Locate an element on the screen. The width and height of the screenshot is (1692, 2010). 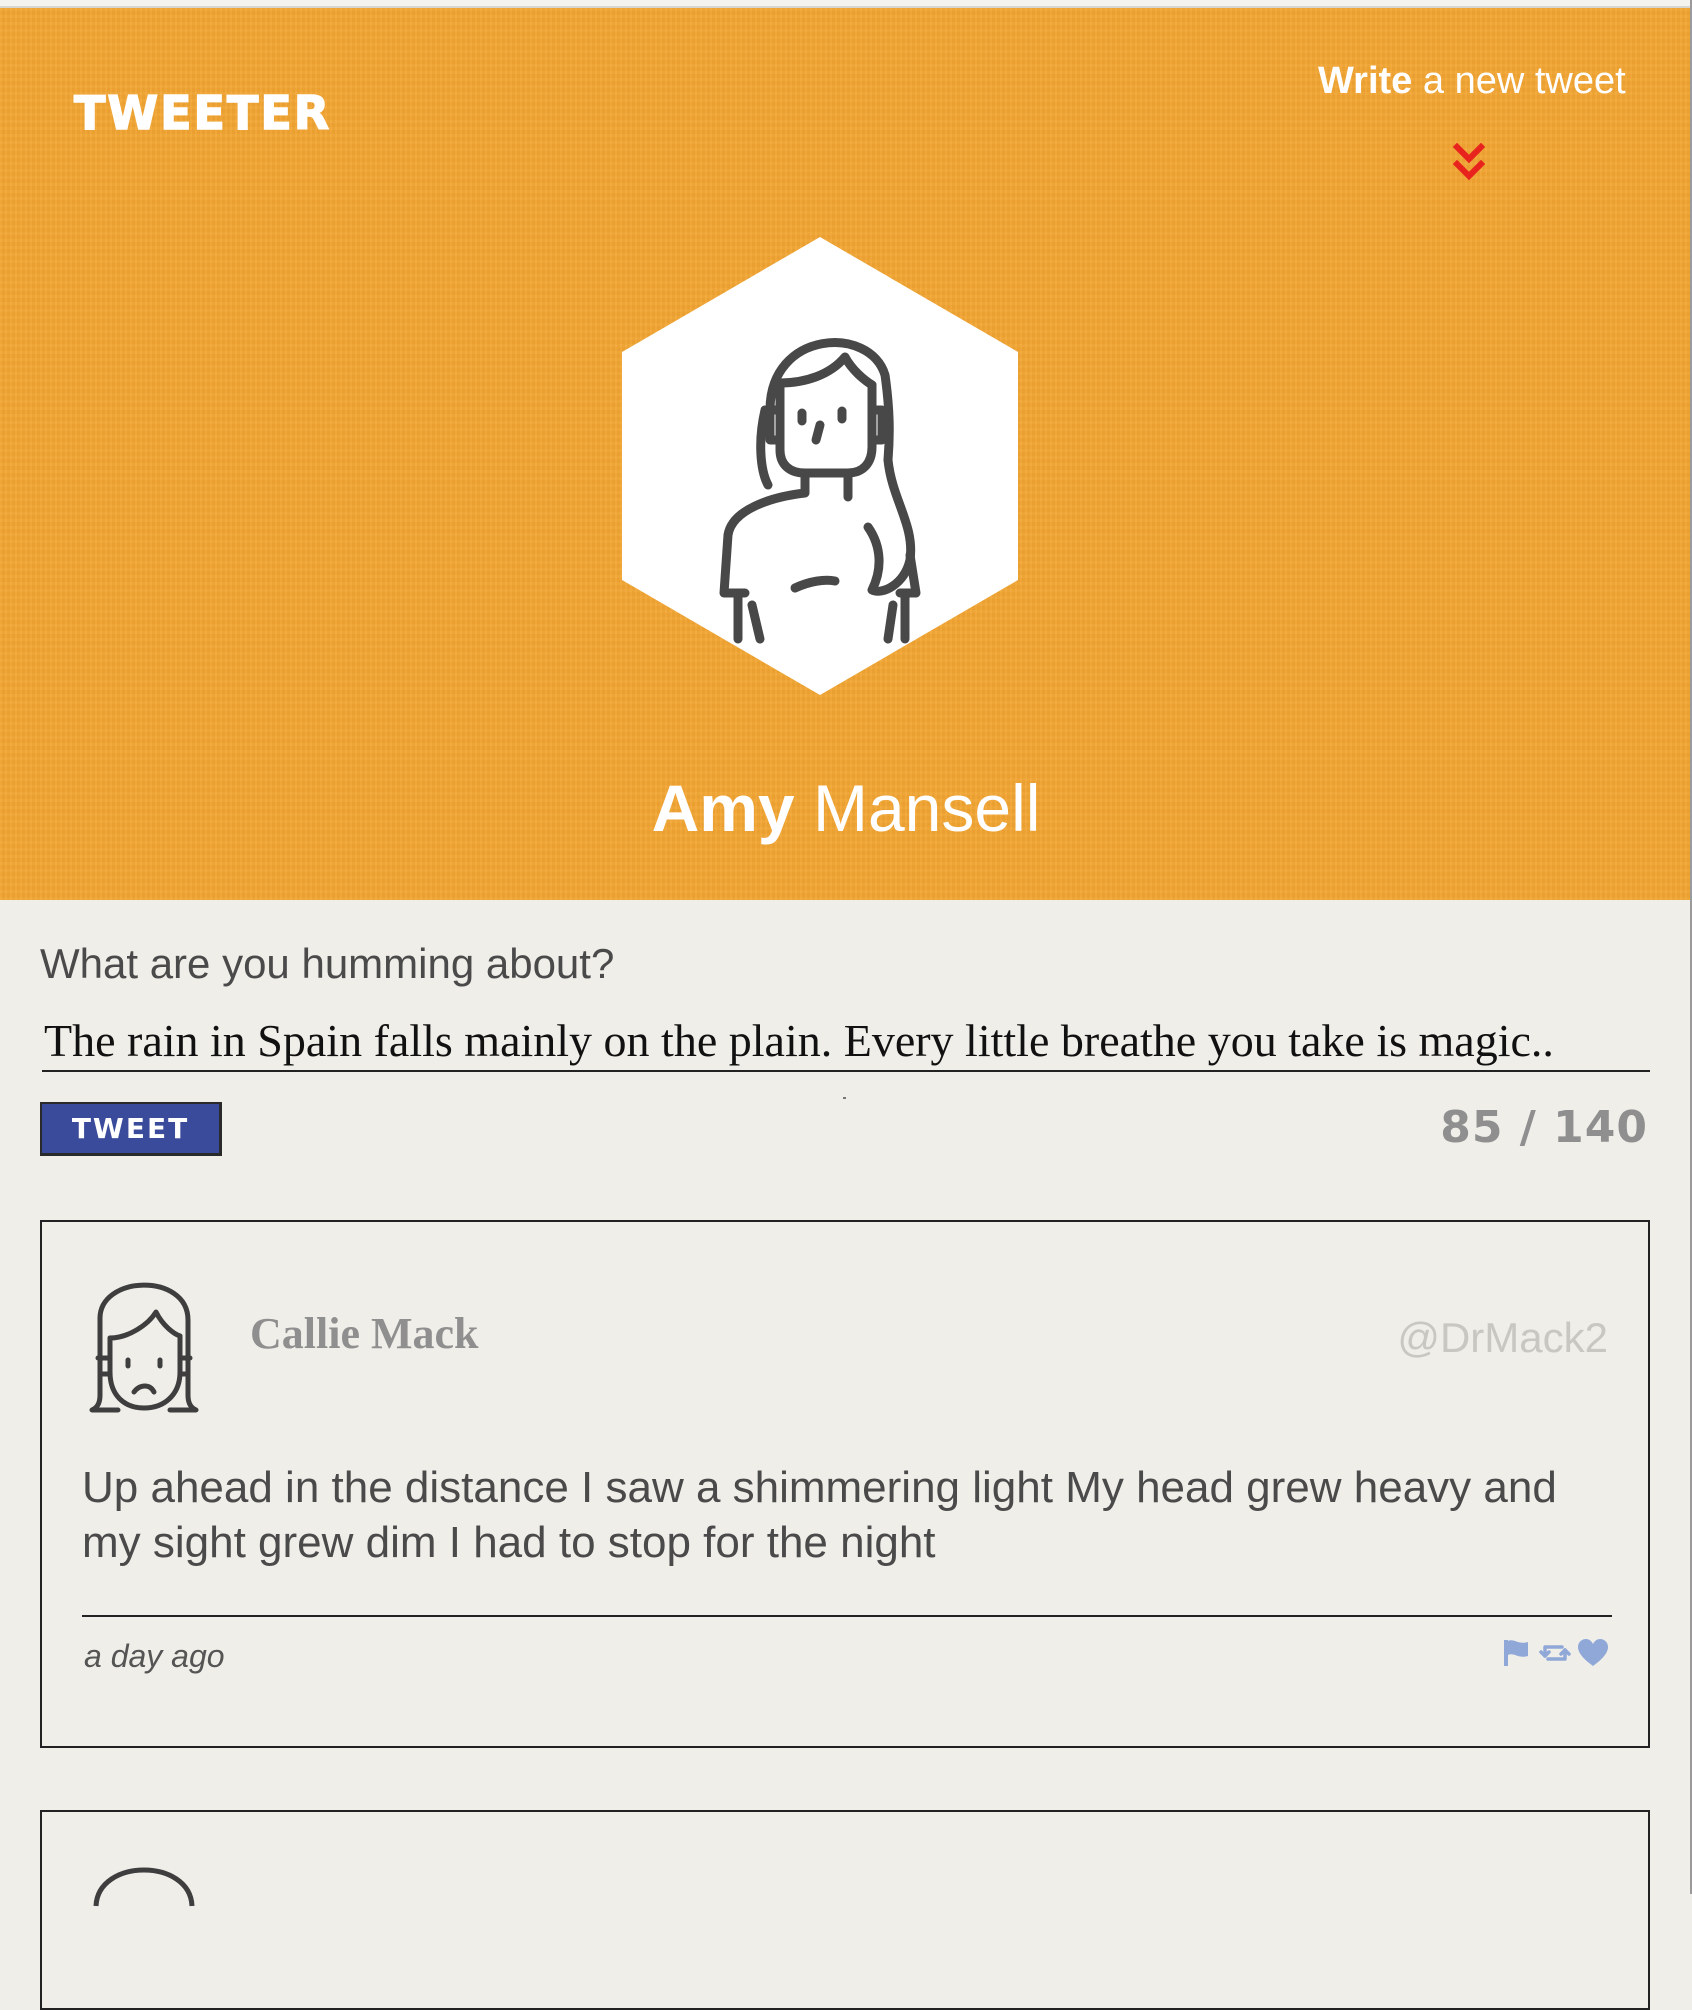
avatar-icon is located at coordinates (144, 1887).